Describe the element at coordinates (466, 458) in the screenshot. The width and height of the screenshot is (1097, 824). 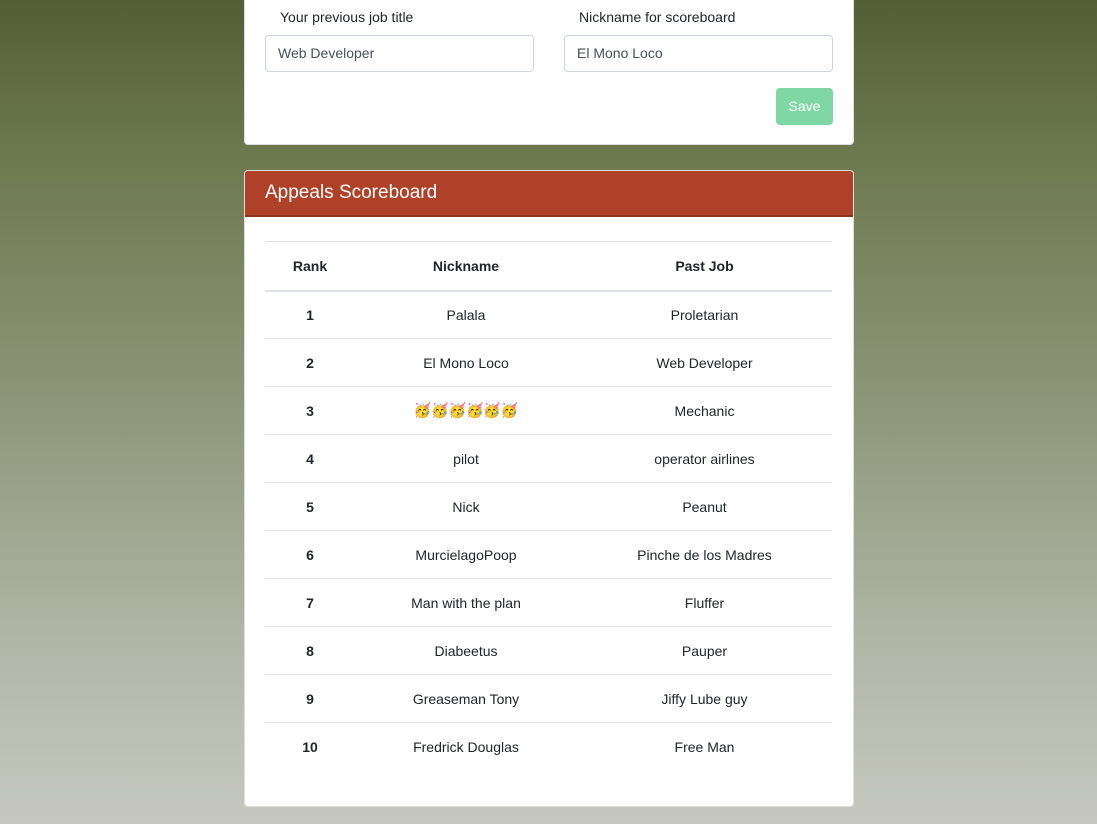
I see `nickname-cell: pilot` at that location.